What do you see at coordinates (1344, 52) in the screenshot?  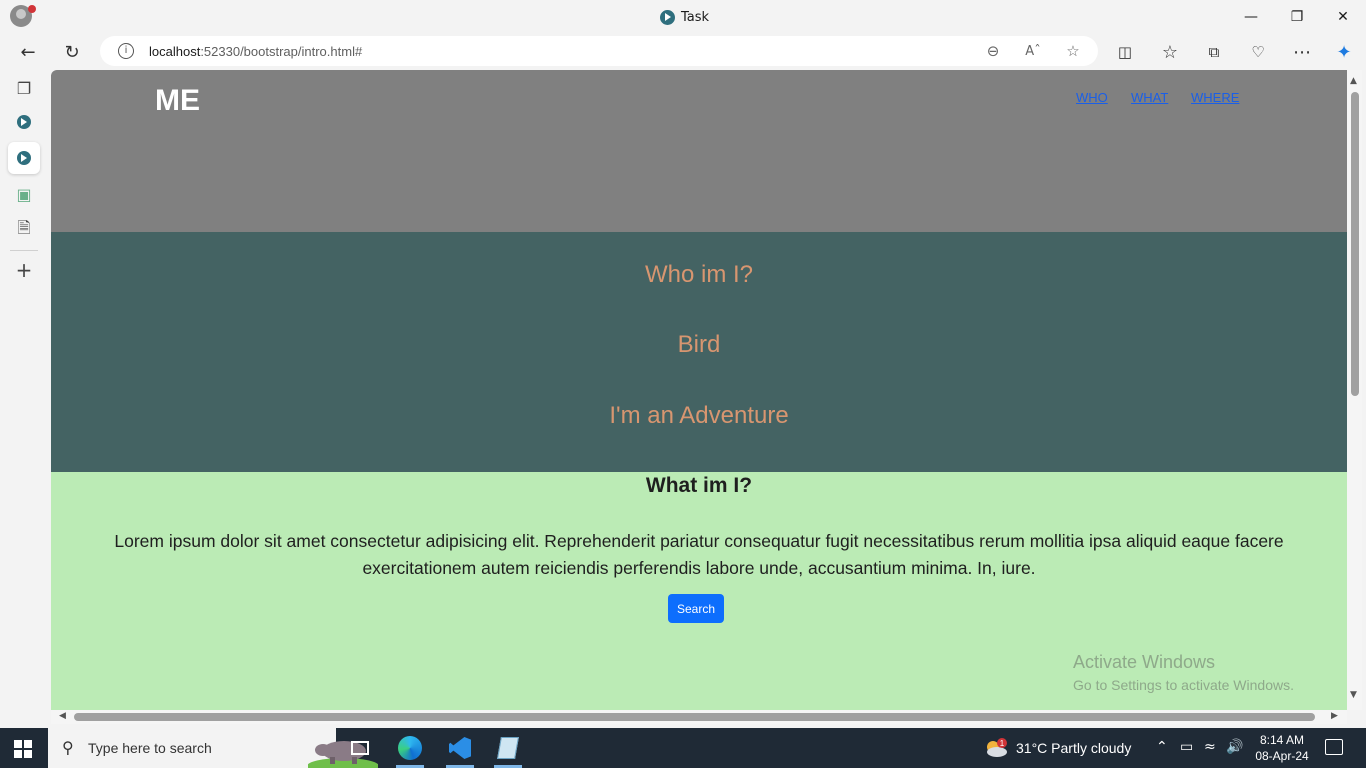 I see `copilot-icon: ✦` at bounding box center [1344, 52].